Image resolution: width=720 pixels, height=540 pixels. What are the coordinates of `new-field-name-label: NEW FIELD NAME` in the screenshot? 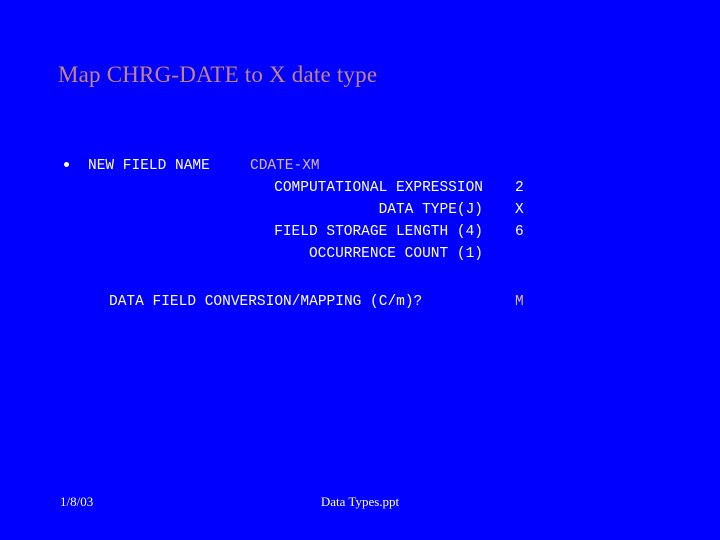 It's located at (149, 166).